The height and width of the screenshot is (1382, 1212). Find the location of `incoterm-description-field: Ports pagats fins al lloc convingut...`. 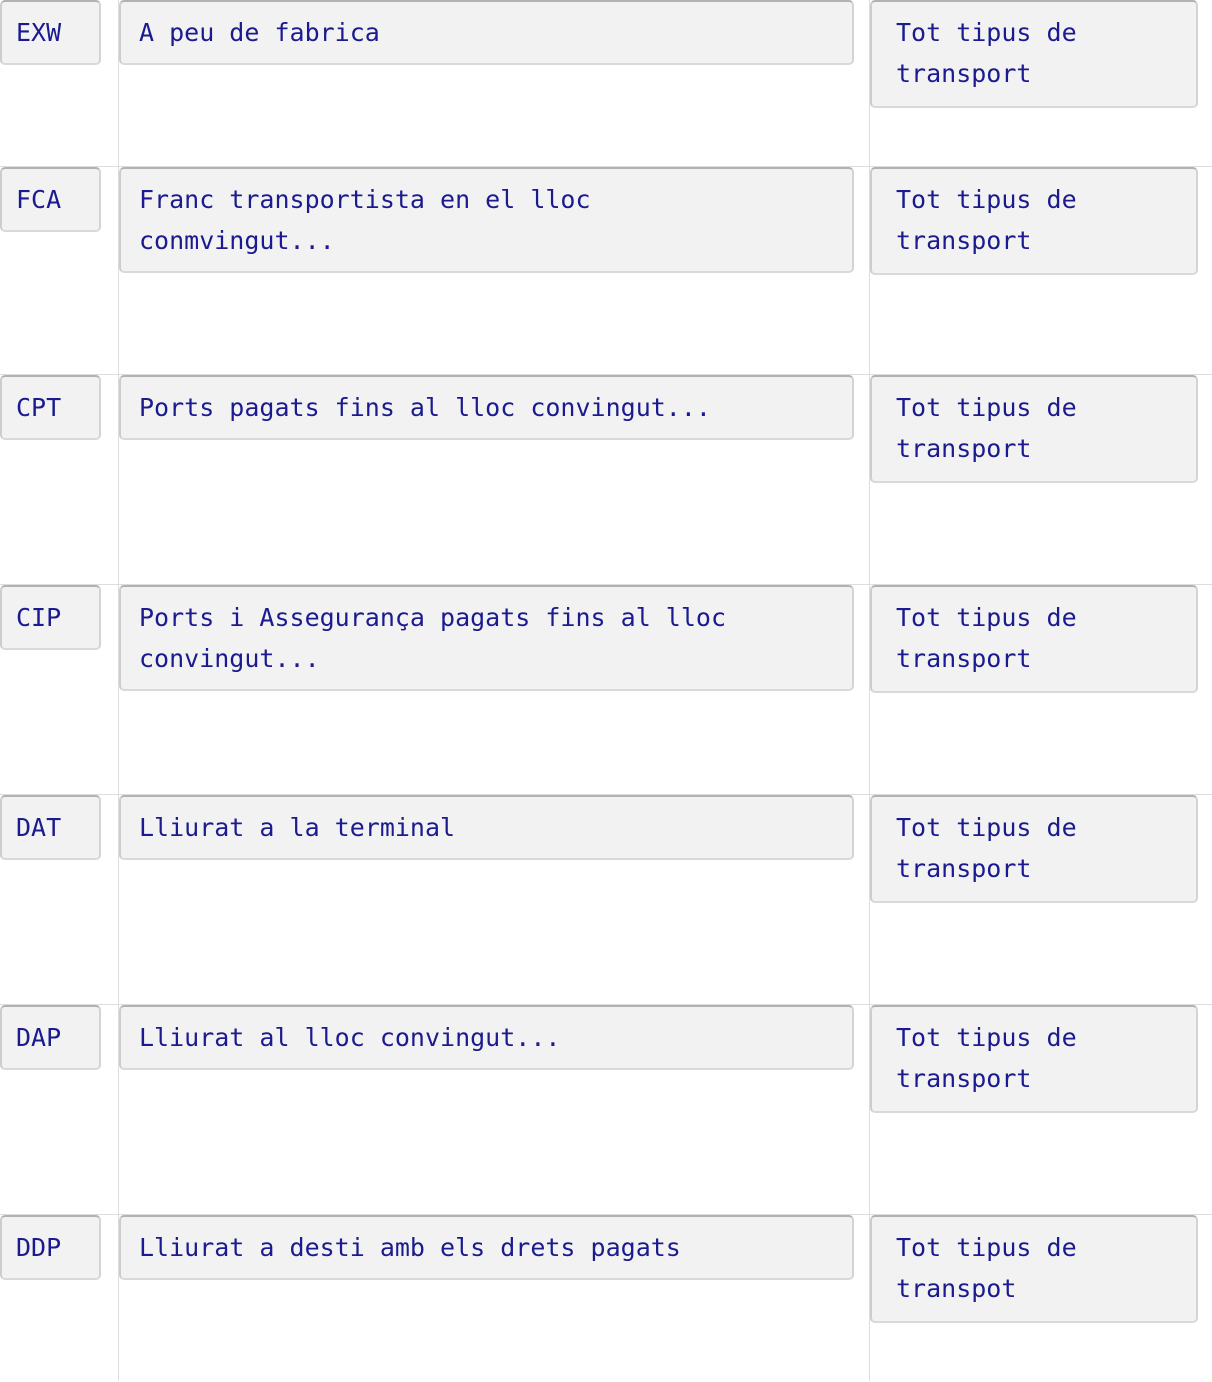

incoterm-description-field: Ports pagats fins al lloc convingut... is located at coordinates (486, 407).